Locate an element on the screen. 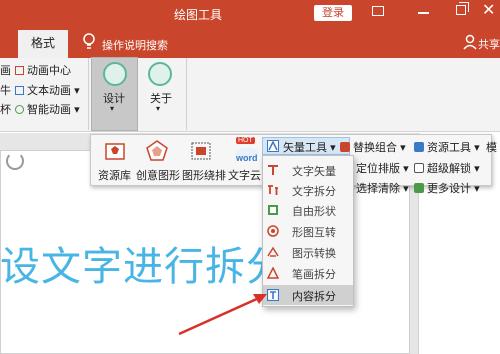 The height and width of the screenshot is (354, 500). about-label: 关于 is located at coordinates (161, 99).